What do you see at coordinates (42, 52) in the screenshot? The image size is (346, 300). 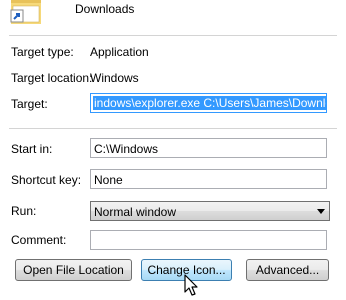 I see `target-type-label: Target type:` at bounding box center [42, 52].